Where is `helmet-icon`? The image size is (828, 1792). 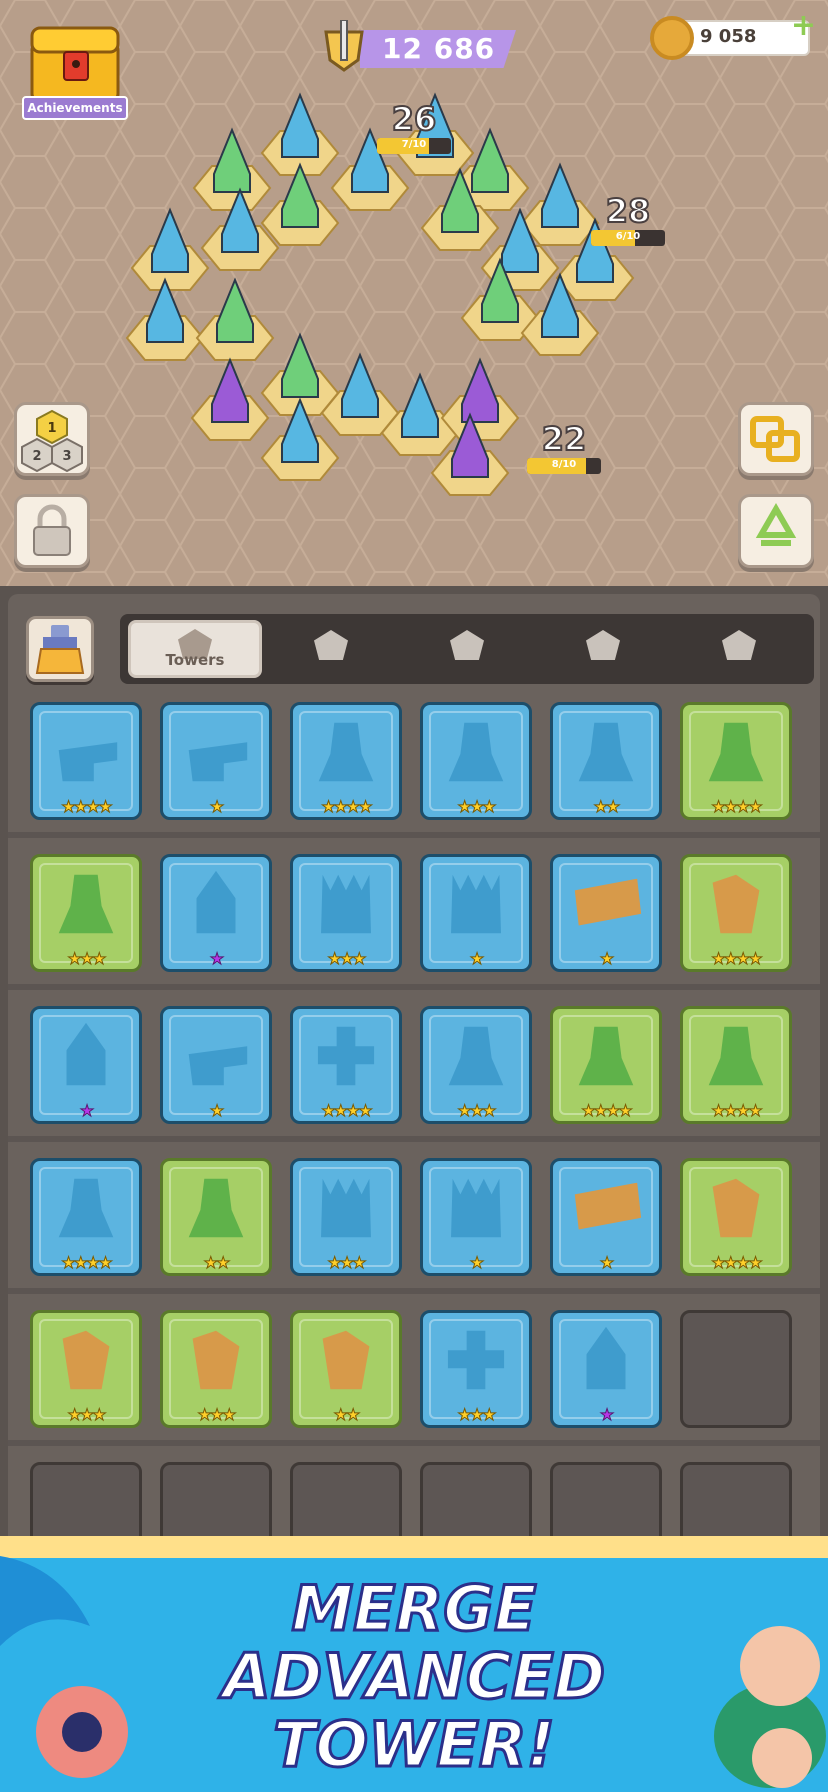
helmet-icon is located at coordinates (467, 645).